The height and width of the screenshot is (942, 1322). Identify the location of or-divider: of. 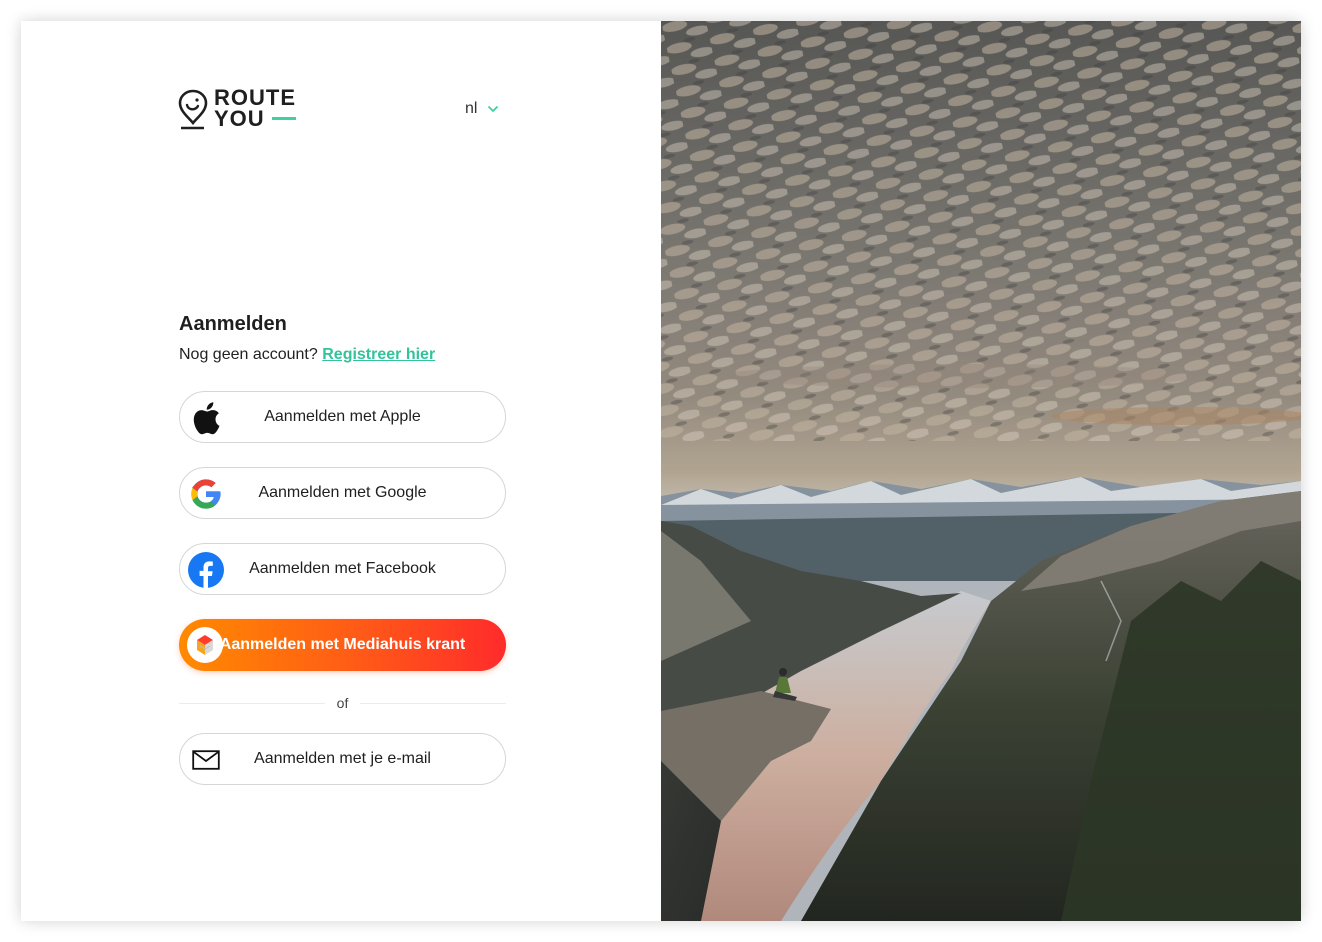
(342, 703).